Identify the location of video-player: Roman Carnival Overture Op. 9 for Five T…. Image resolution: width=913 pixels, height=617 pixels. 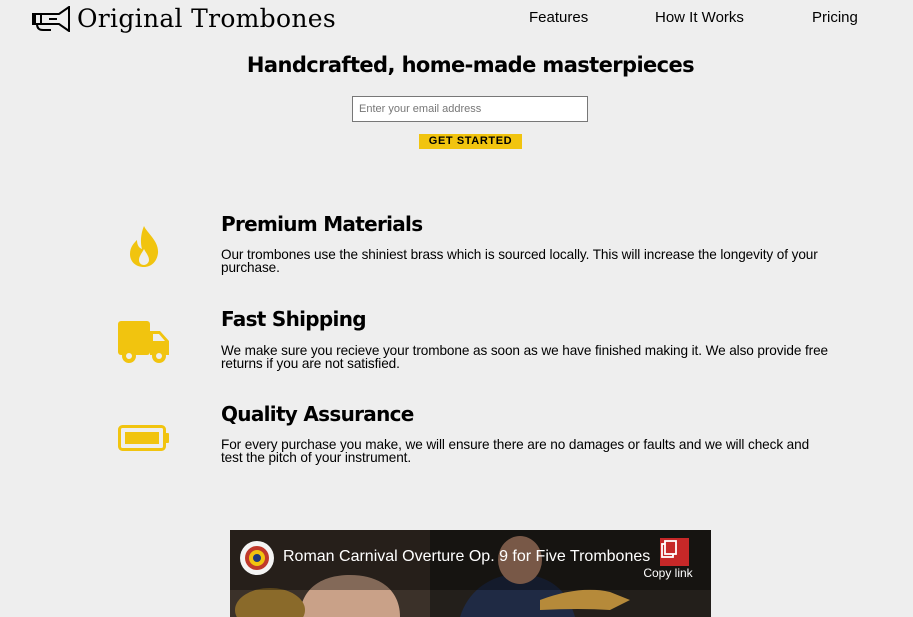
(470, 573).